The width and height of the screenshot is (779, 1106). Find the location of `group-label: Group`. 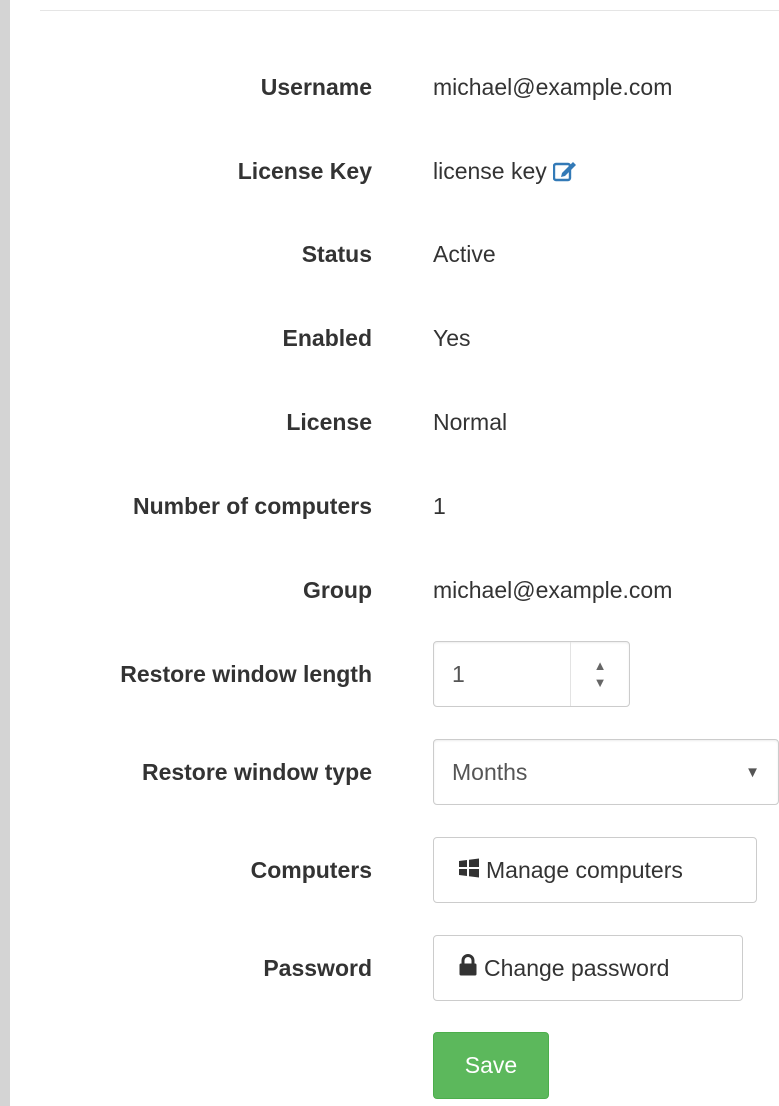

group-label: Group is located at coordinates (337, 589).